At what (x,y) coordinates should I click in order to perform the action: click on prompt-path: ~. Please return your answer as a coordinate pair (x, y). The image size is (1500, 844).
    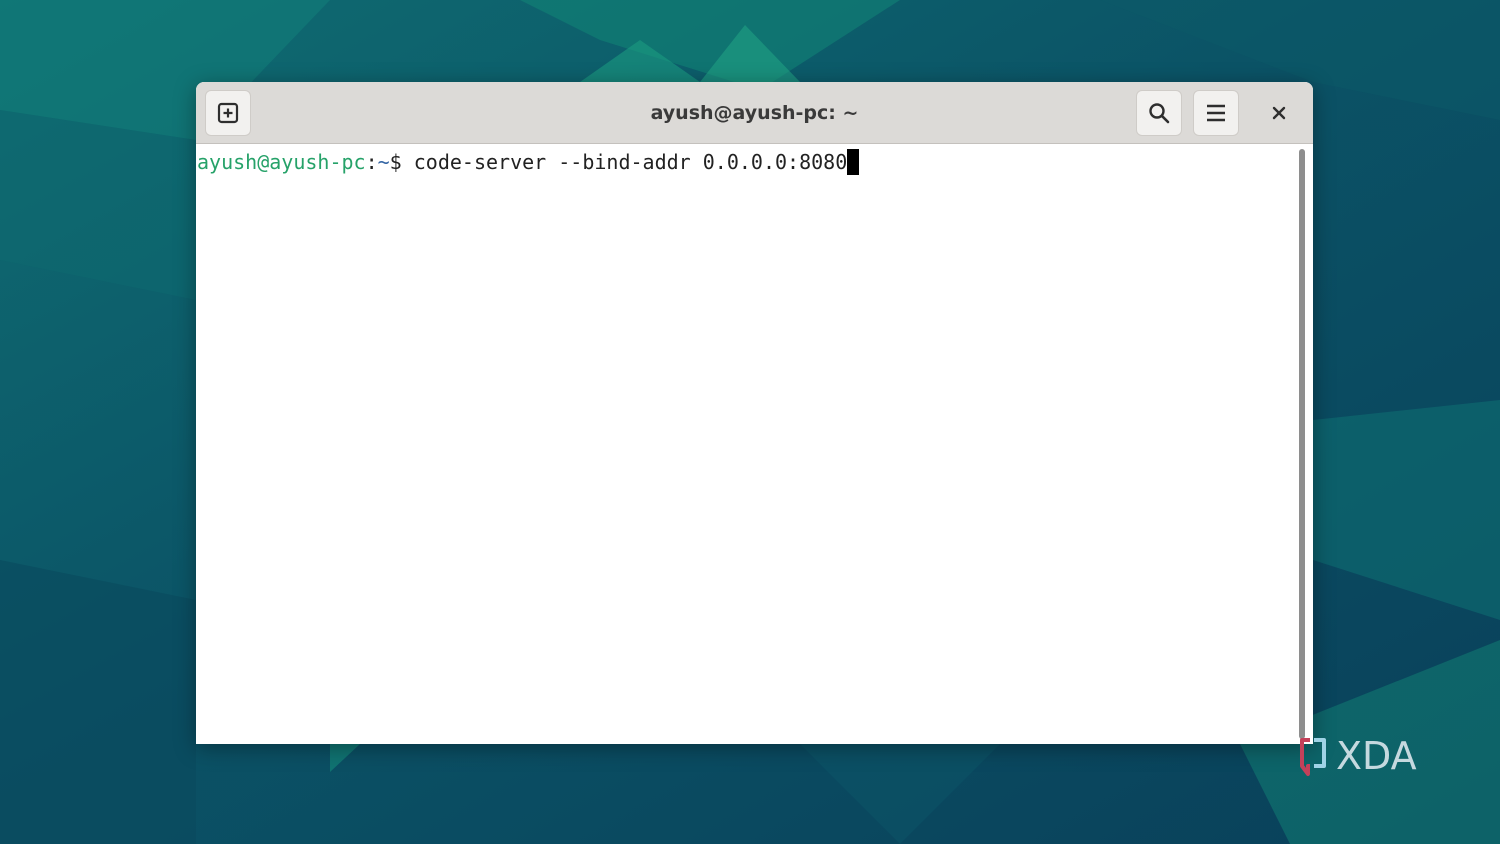
    Looking at the image, I should click on (383, 162).